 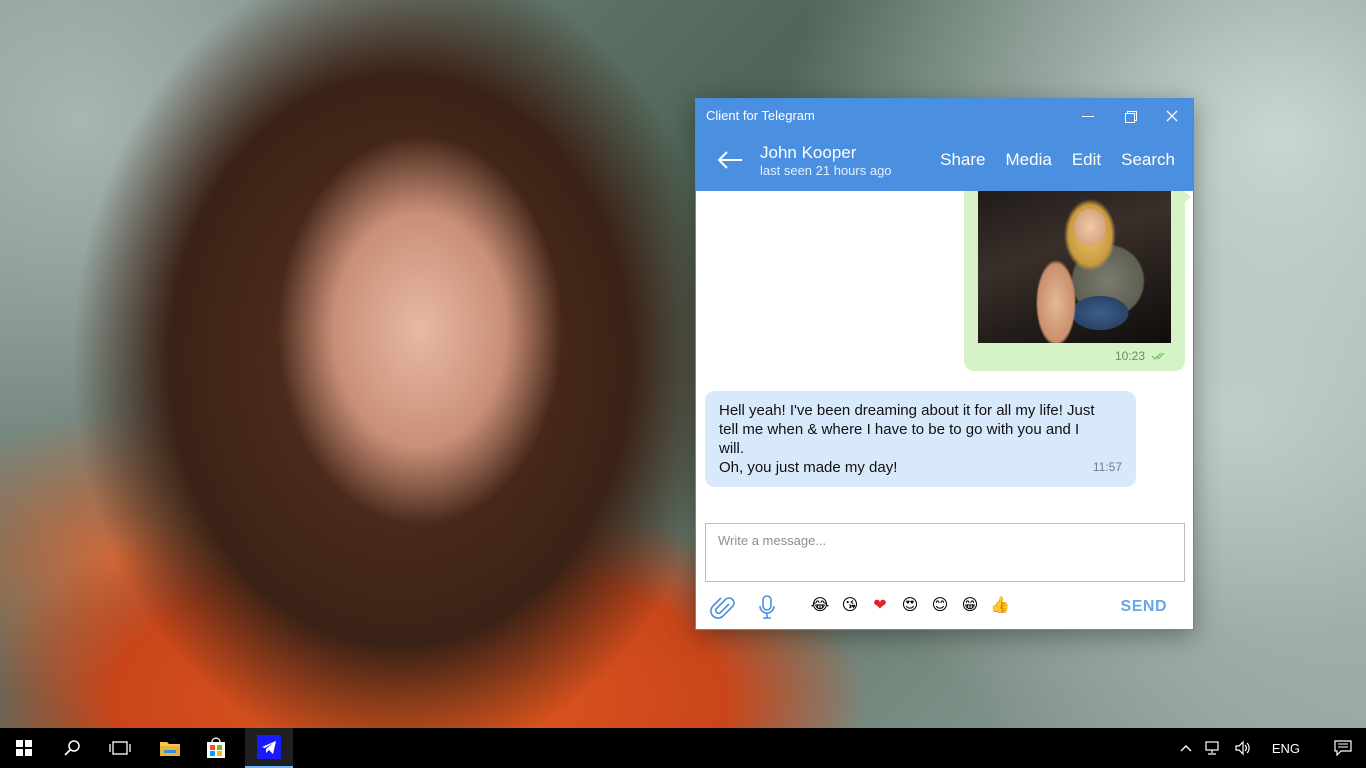 I want to click on message-text-line: will., so click(x=731, y=448).